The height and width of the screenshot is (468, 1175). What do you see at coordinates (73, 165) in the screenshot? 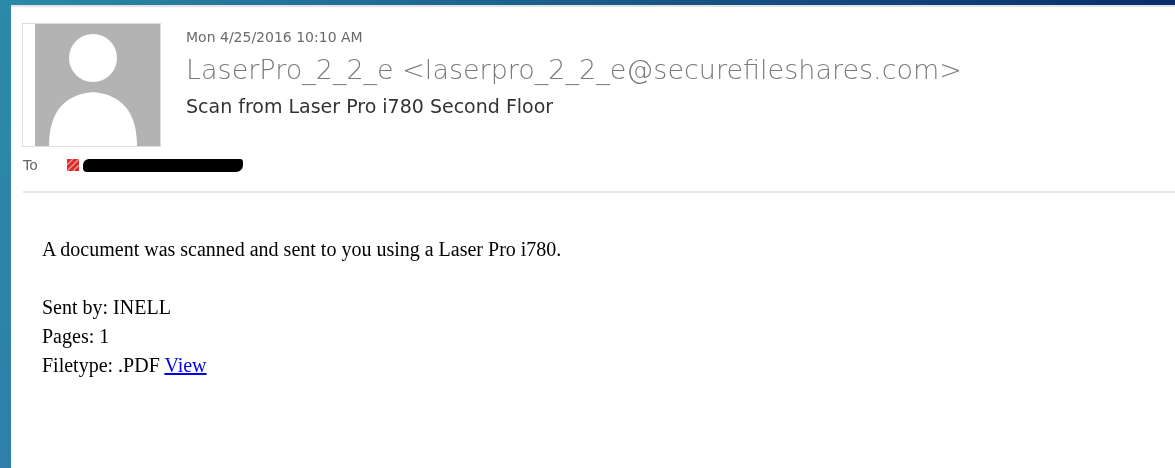
I see `contact-icon` at bounding box center [73, 165].